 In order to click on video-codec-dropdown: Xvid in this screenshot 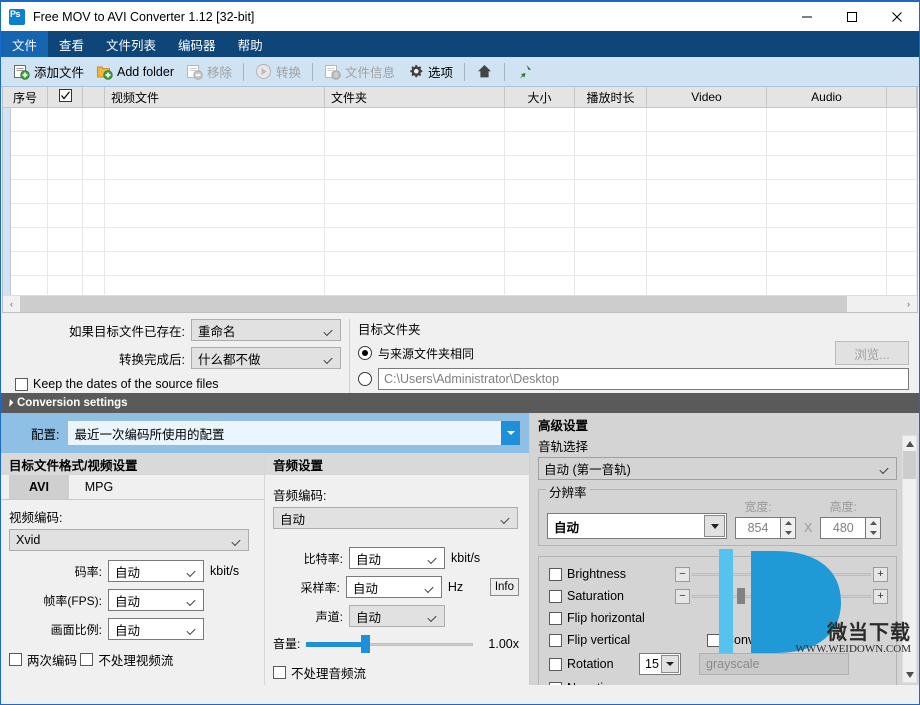, I will do `click(129, 540)`.